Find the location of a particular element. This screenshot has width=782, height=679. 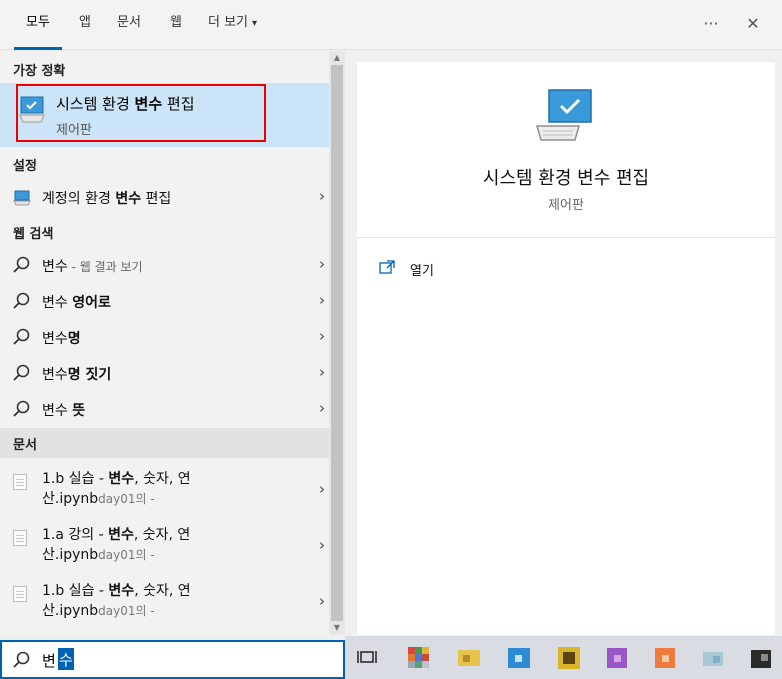

detail-subtitle: 제어판 is located at coordinates (566, 205).